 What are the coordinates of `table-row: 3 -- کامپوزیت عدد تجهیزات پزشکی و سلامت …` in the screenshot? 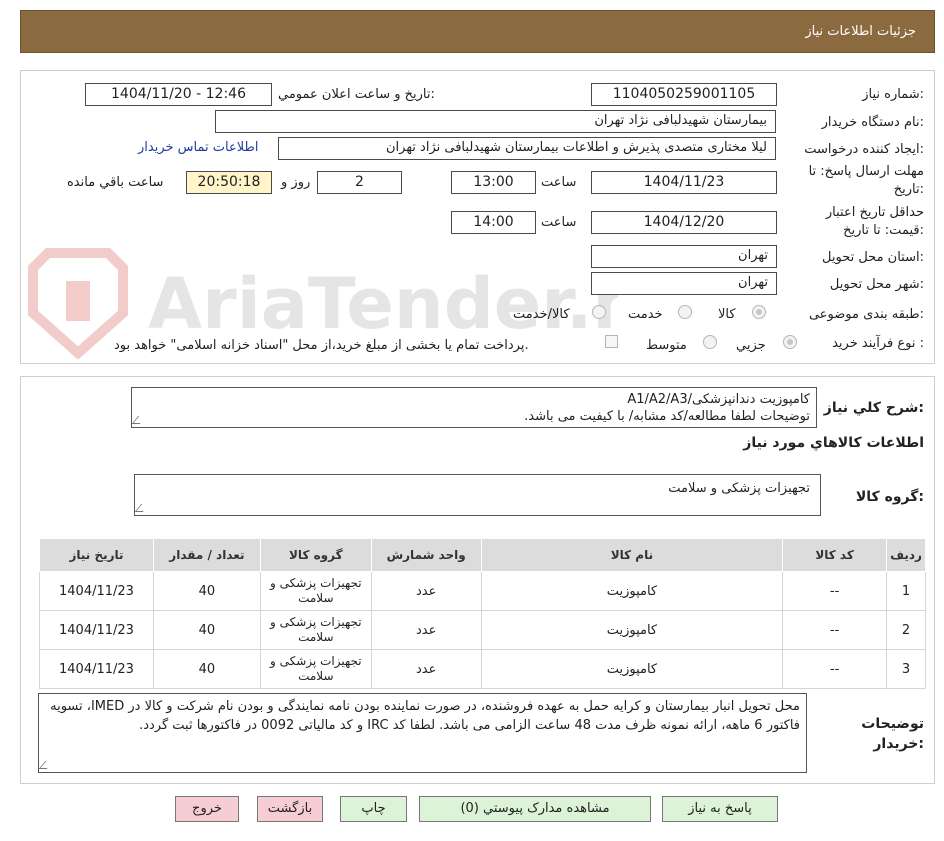 It's located at (482, 669).